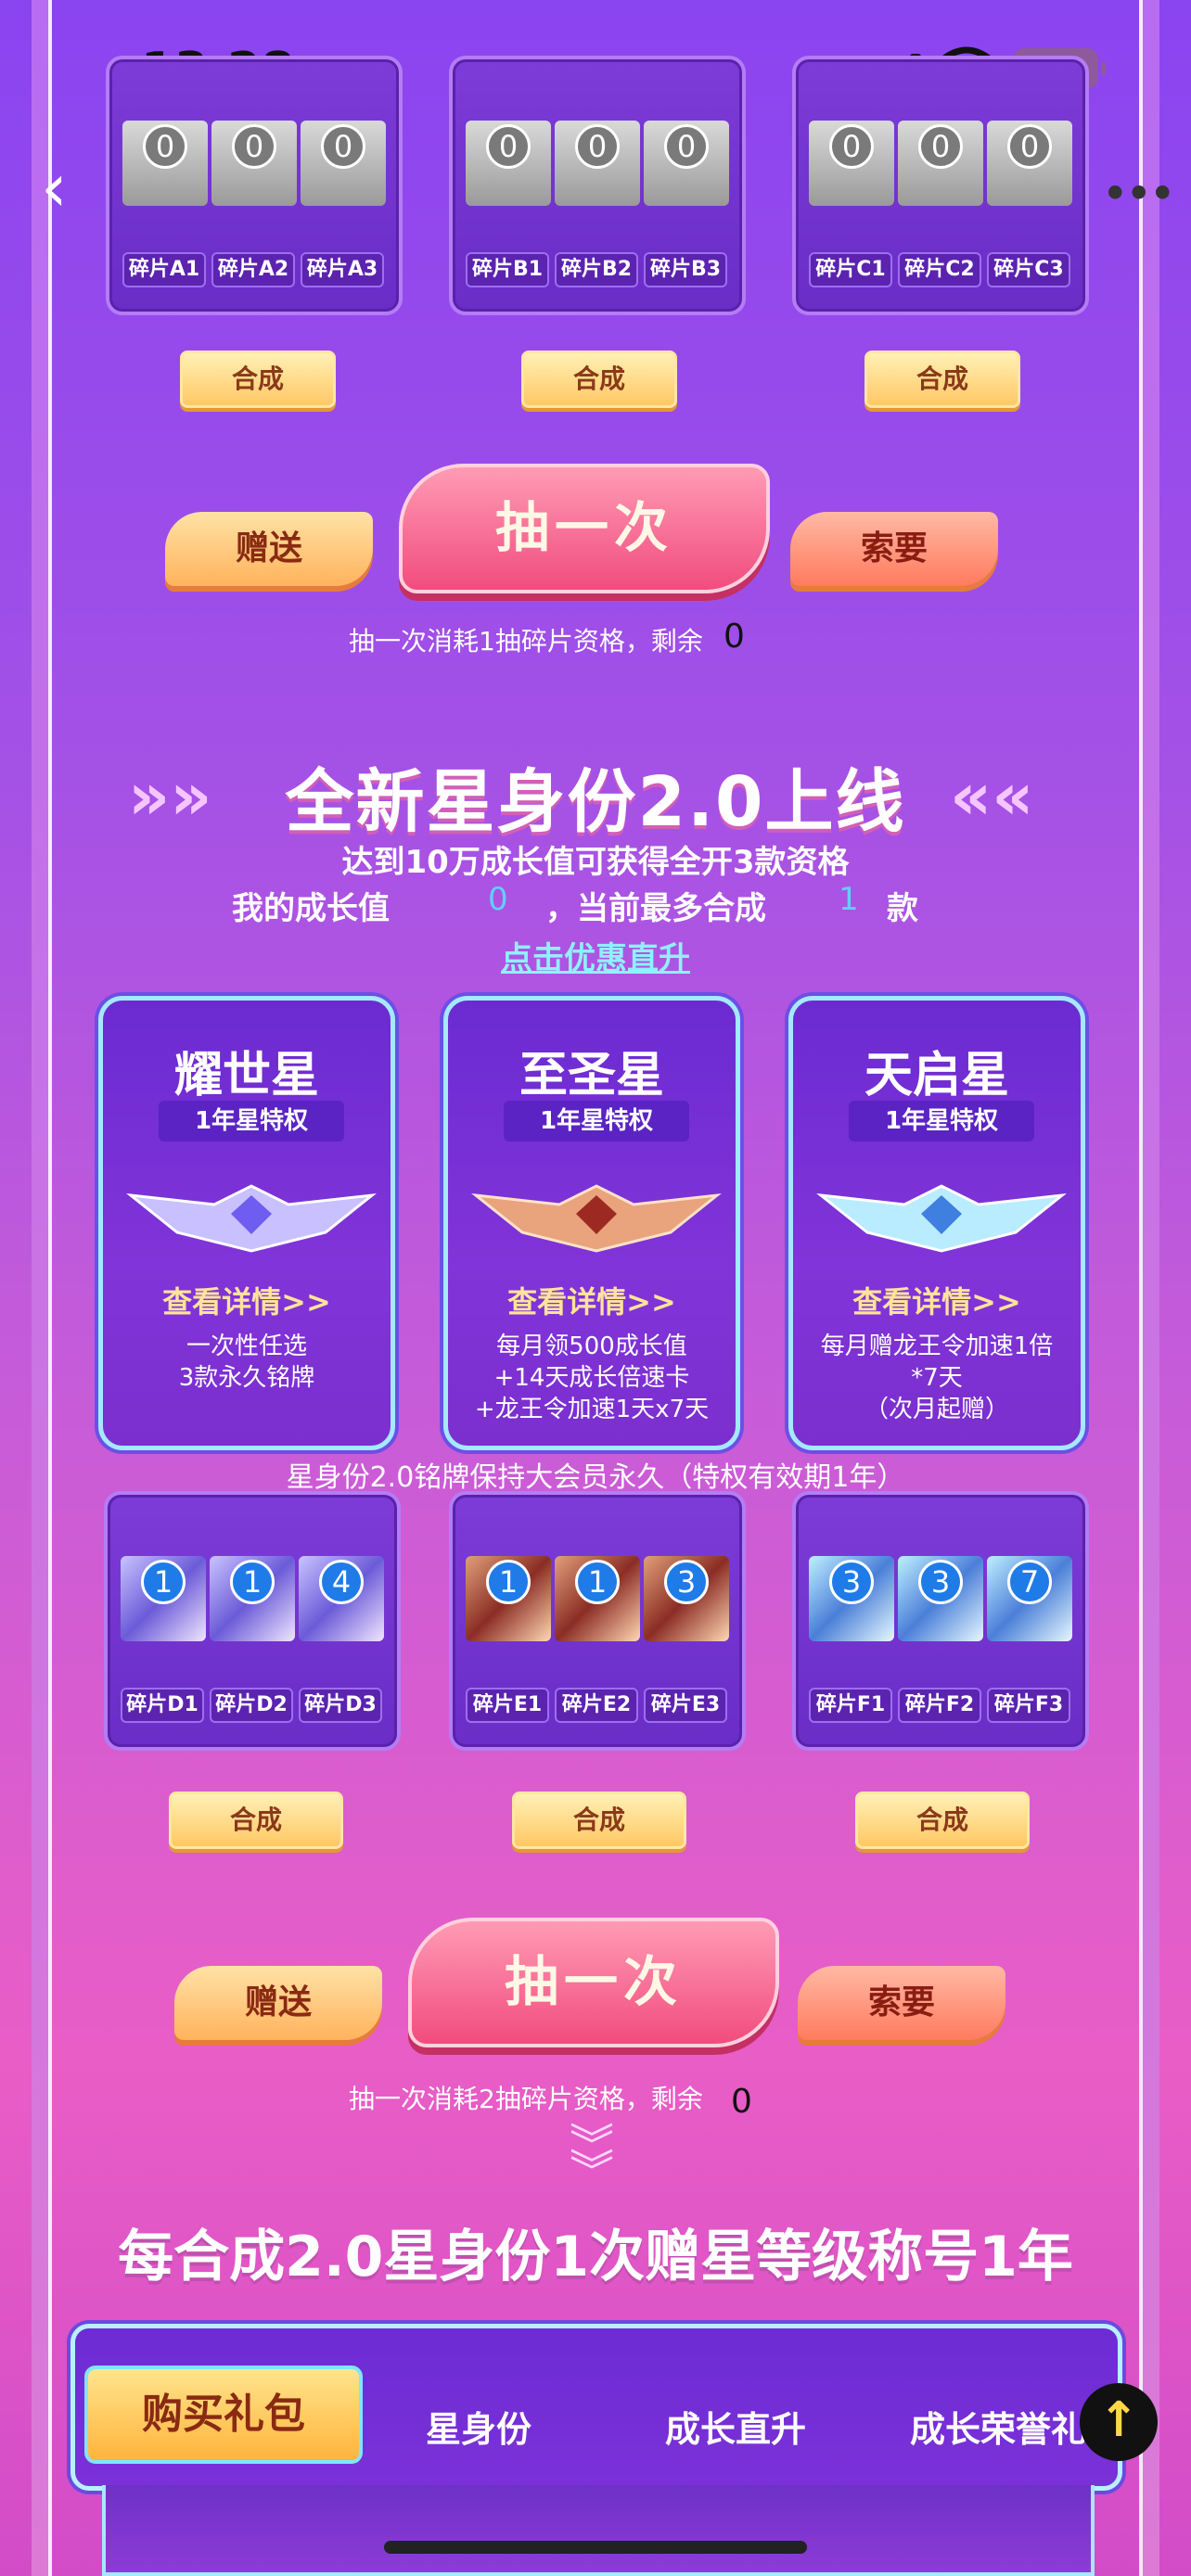  I want to click on fragment-count-badge: 3, so click(851, 1582).